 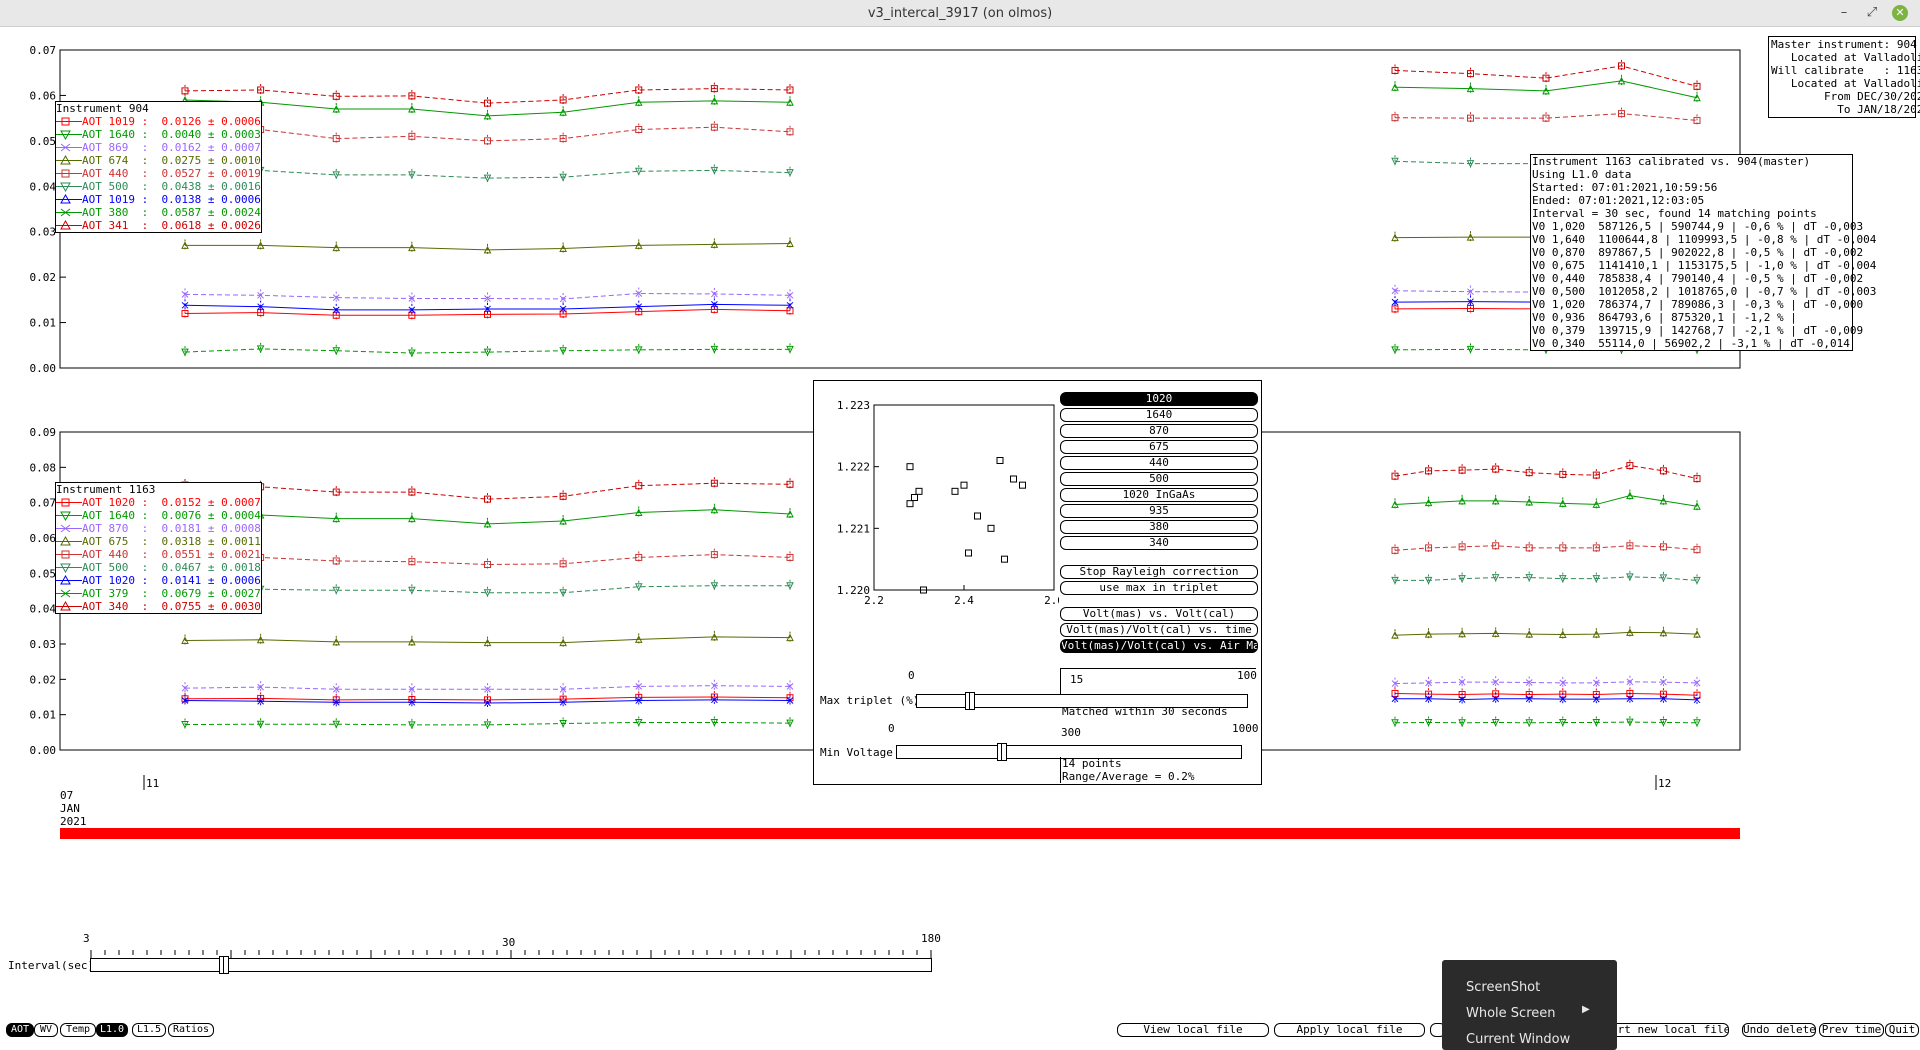 What do you see at coordinates (1051, 600) in the screenshot?
I see `x-tick-label: 2.6` at bounding box center [1051, 600].